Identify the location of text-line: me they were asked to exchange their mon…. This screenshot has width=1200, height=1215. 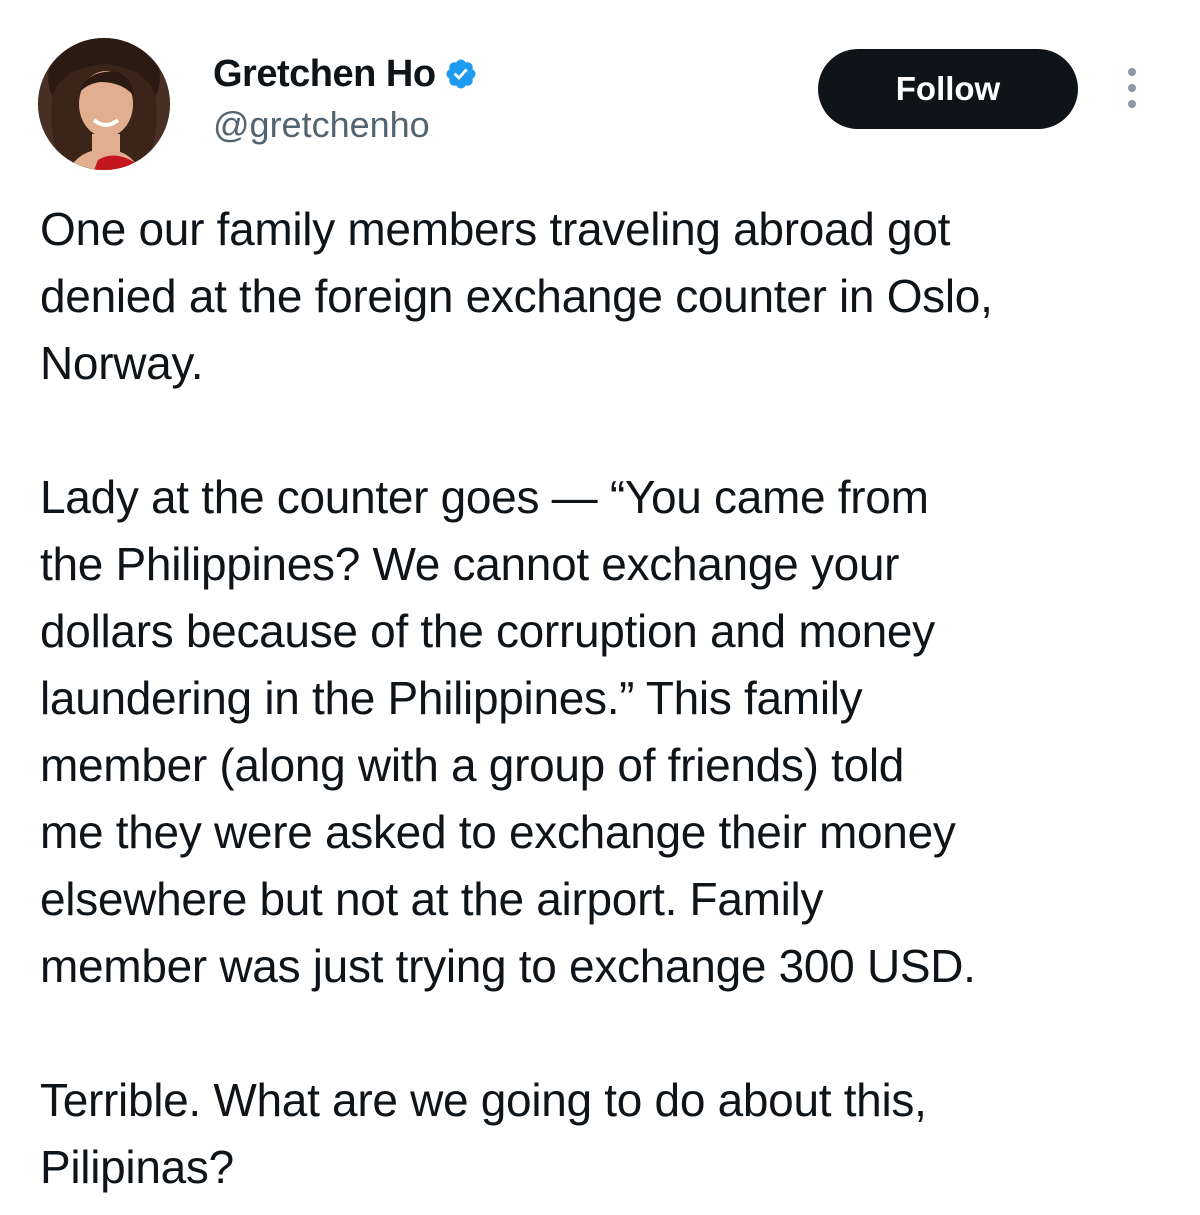
(498, 832).